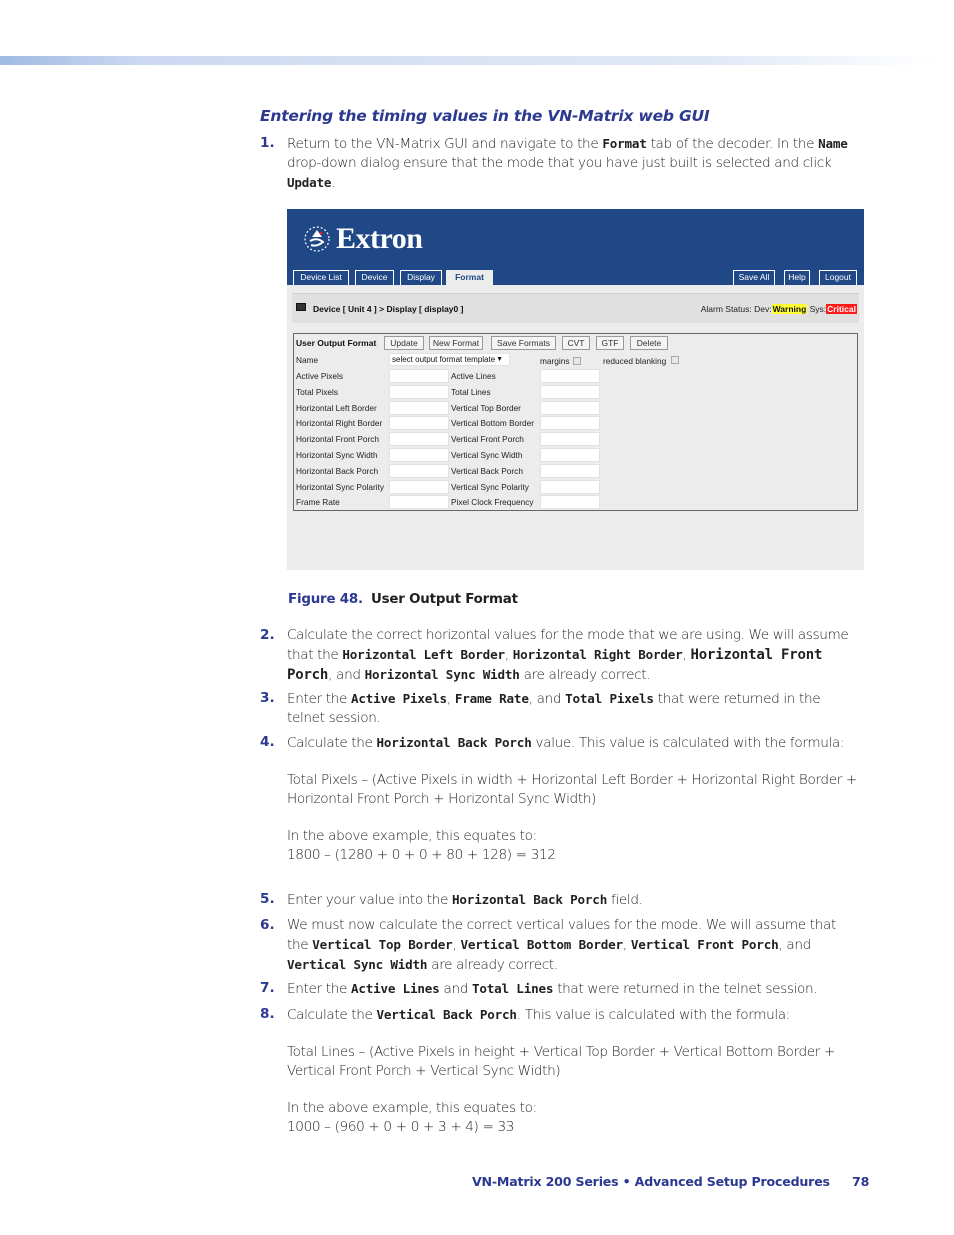  I want to click on horizontal-back-porch-label: Horizontal Back Porch, so click(337, 470).